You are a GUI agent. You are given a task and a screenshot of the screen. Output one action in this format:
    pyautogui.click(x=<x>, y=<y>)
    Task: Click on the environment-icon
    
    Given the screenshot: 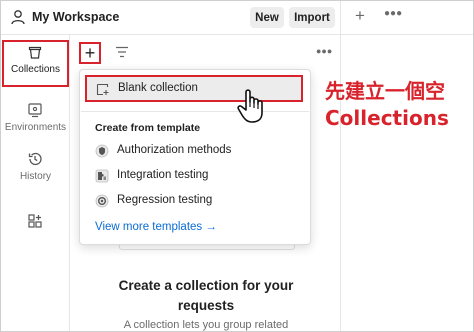 What is the action you would take?
    pyautogui.click(x=35, y=110)
    